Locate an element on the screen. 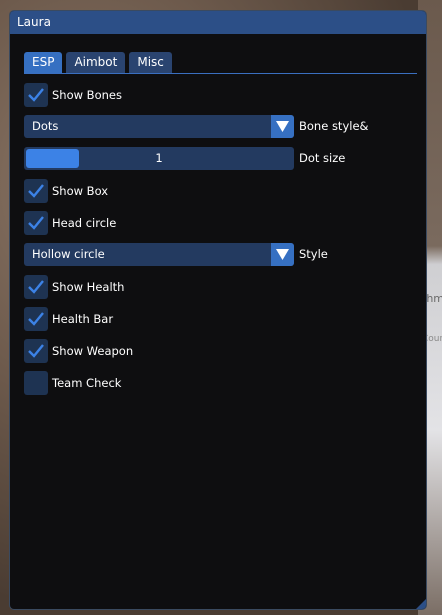  show-bones-checkbox is located at coordinates (36, 95).